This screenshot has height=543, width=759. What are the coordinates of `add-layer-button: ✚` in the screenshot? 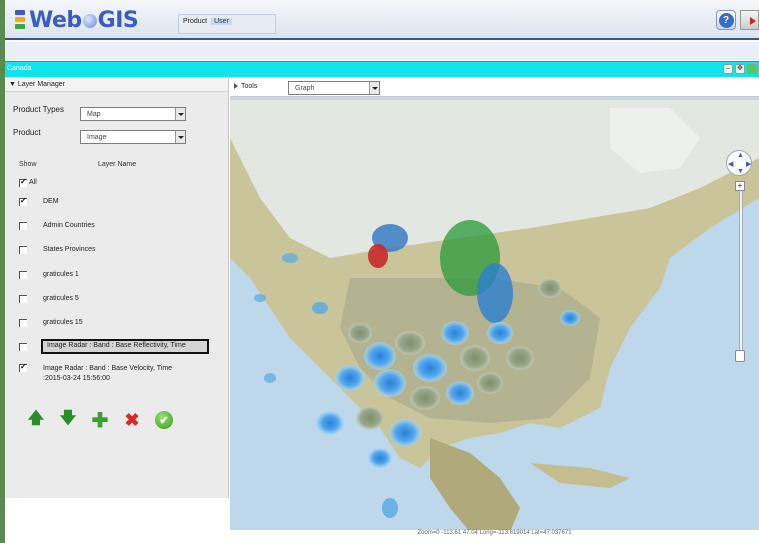 It's located at (100, 421).